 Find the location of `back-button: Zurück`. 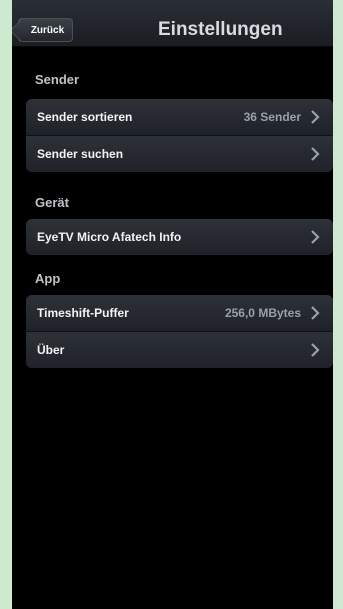

back-button: Zurück is located at coordinates (45, 30).